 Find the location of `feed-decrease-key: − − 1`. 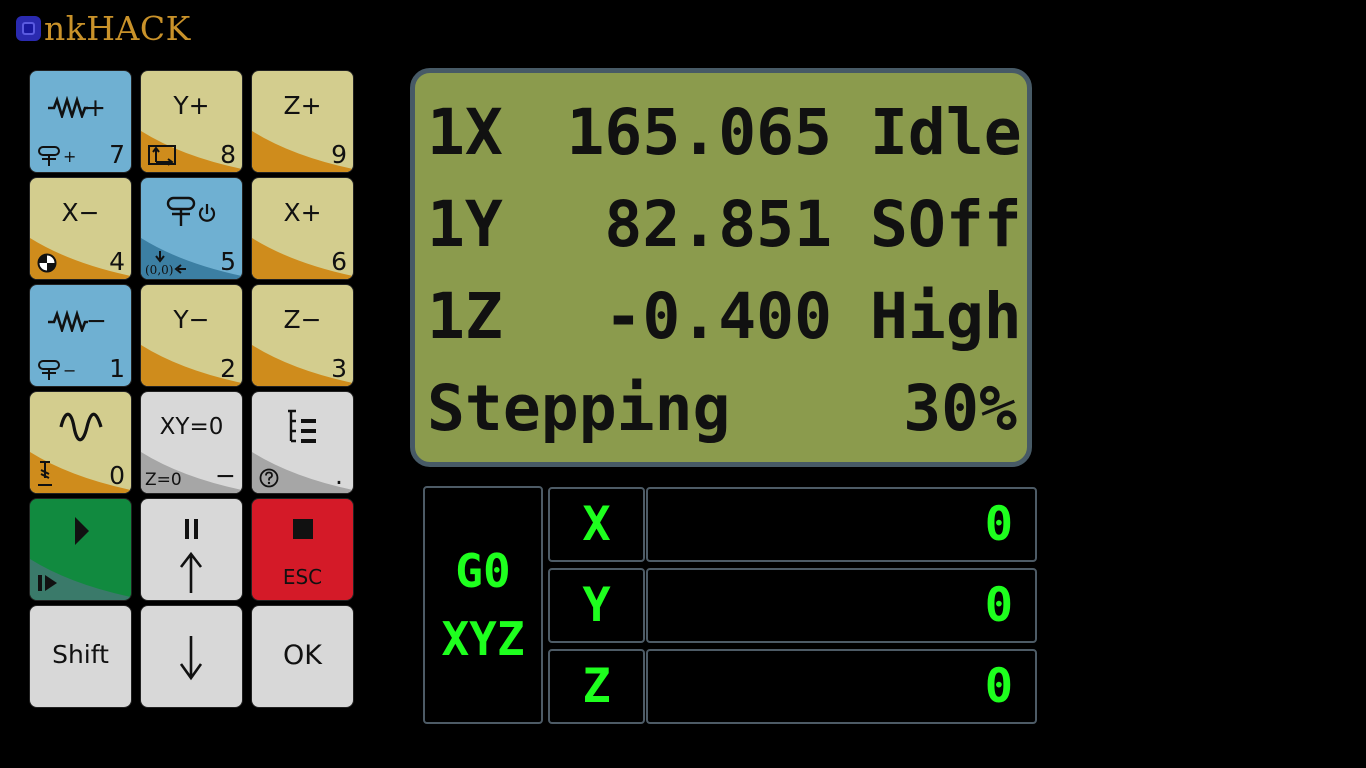

feed-decrease-key: − − 1 is located at coordinates (80, 335).